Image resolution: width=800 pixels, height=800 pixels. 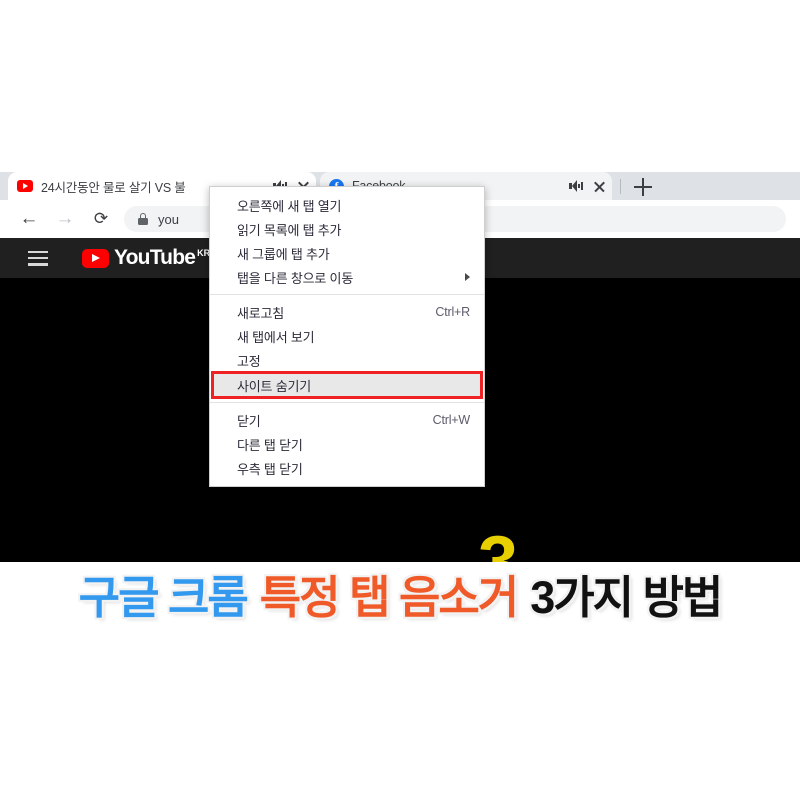 What do you see at coordinates (599, 186) in the screenshot?
I see `close-icon` at bounding box center [599, 186].